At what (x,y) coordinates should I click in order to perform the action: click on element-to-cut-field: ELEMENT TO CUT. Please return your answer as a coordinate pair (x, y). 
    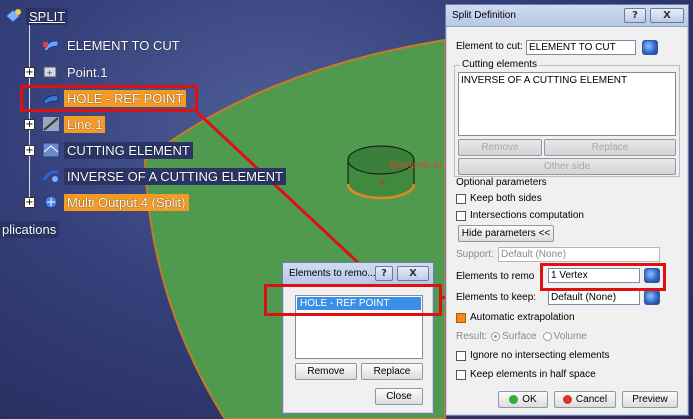
    Looking at the image, I should click on (581, 47).